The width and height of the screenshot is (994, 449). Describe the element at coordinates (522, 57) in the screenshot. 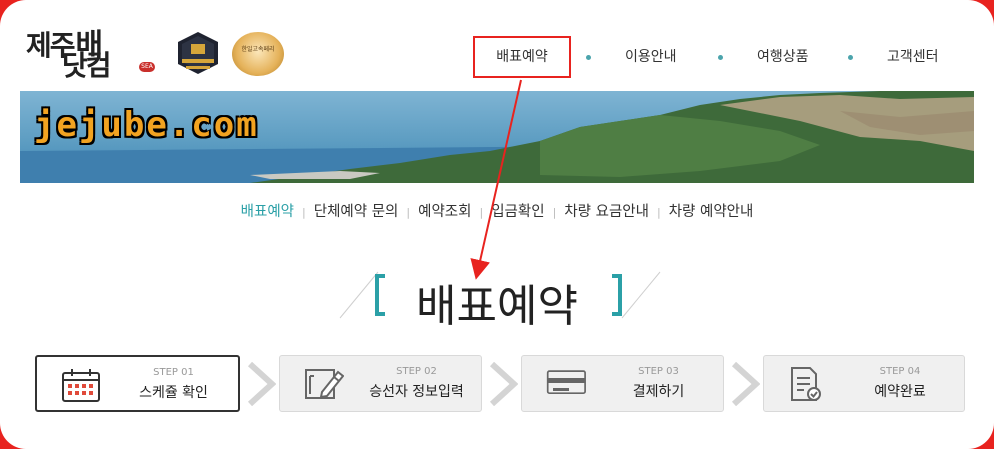

I see `top-nav-ticket-booking: 배표예약` at that location.